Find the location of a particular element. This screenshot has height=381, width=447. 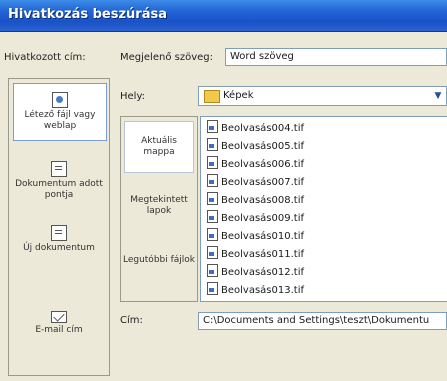

sidebar-item-label: Dokumentum adott pontja is located at coordinates (59, 189).